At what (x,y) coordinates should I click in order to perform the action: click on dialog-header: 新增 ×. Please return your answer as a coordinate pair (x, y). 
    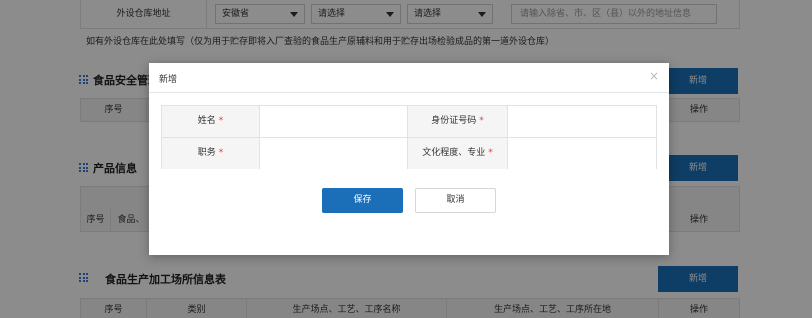
    Looking at the image, I should click on (409, 78).